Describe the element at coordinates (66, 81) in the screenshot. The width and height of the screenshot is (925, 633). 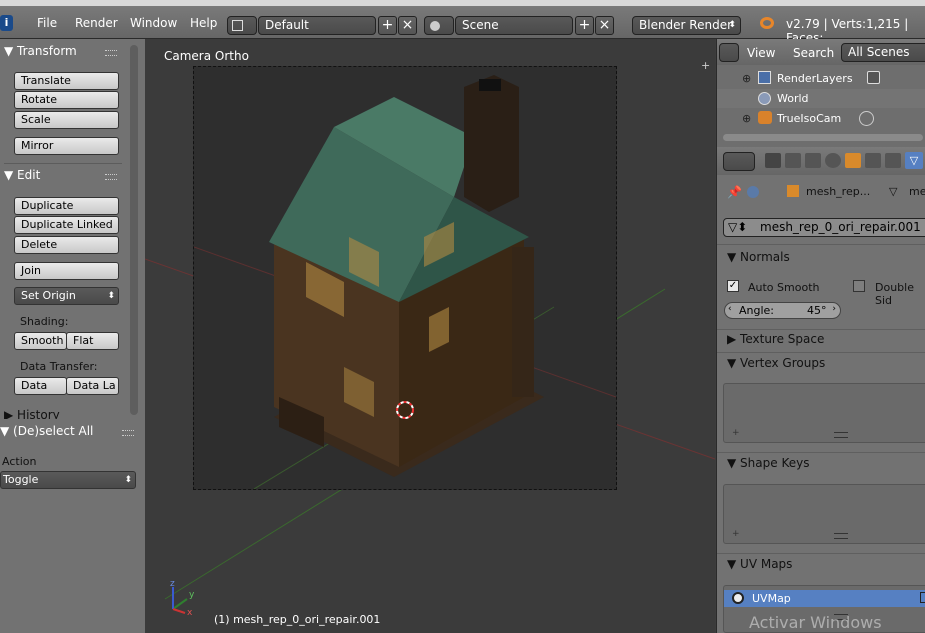
I see `translate-button: Translate` at that location.